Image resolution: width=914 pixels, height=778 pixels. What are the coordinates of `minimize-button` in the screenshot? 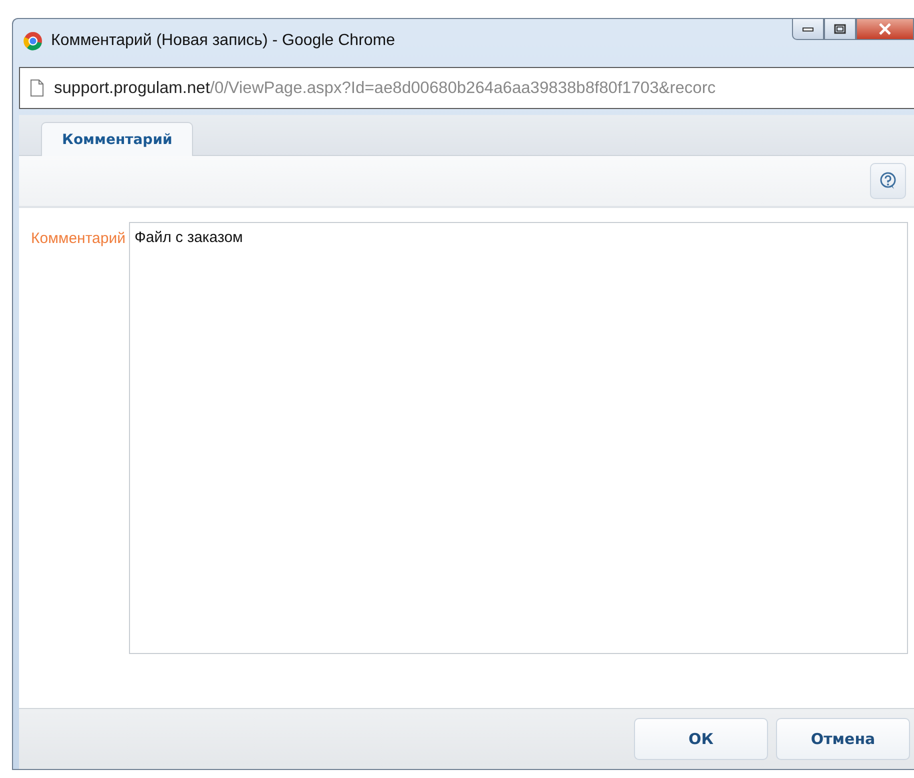 It's located at (808, 29).